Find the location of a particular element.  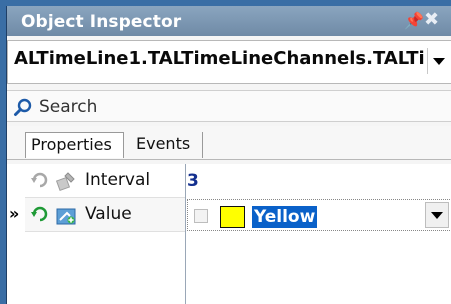

property-name: Value is located at coordinates (108, 214).